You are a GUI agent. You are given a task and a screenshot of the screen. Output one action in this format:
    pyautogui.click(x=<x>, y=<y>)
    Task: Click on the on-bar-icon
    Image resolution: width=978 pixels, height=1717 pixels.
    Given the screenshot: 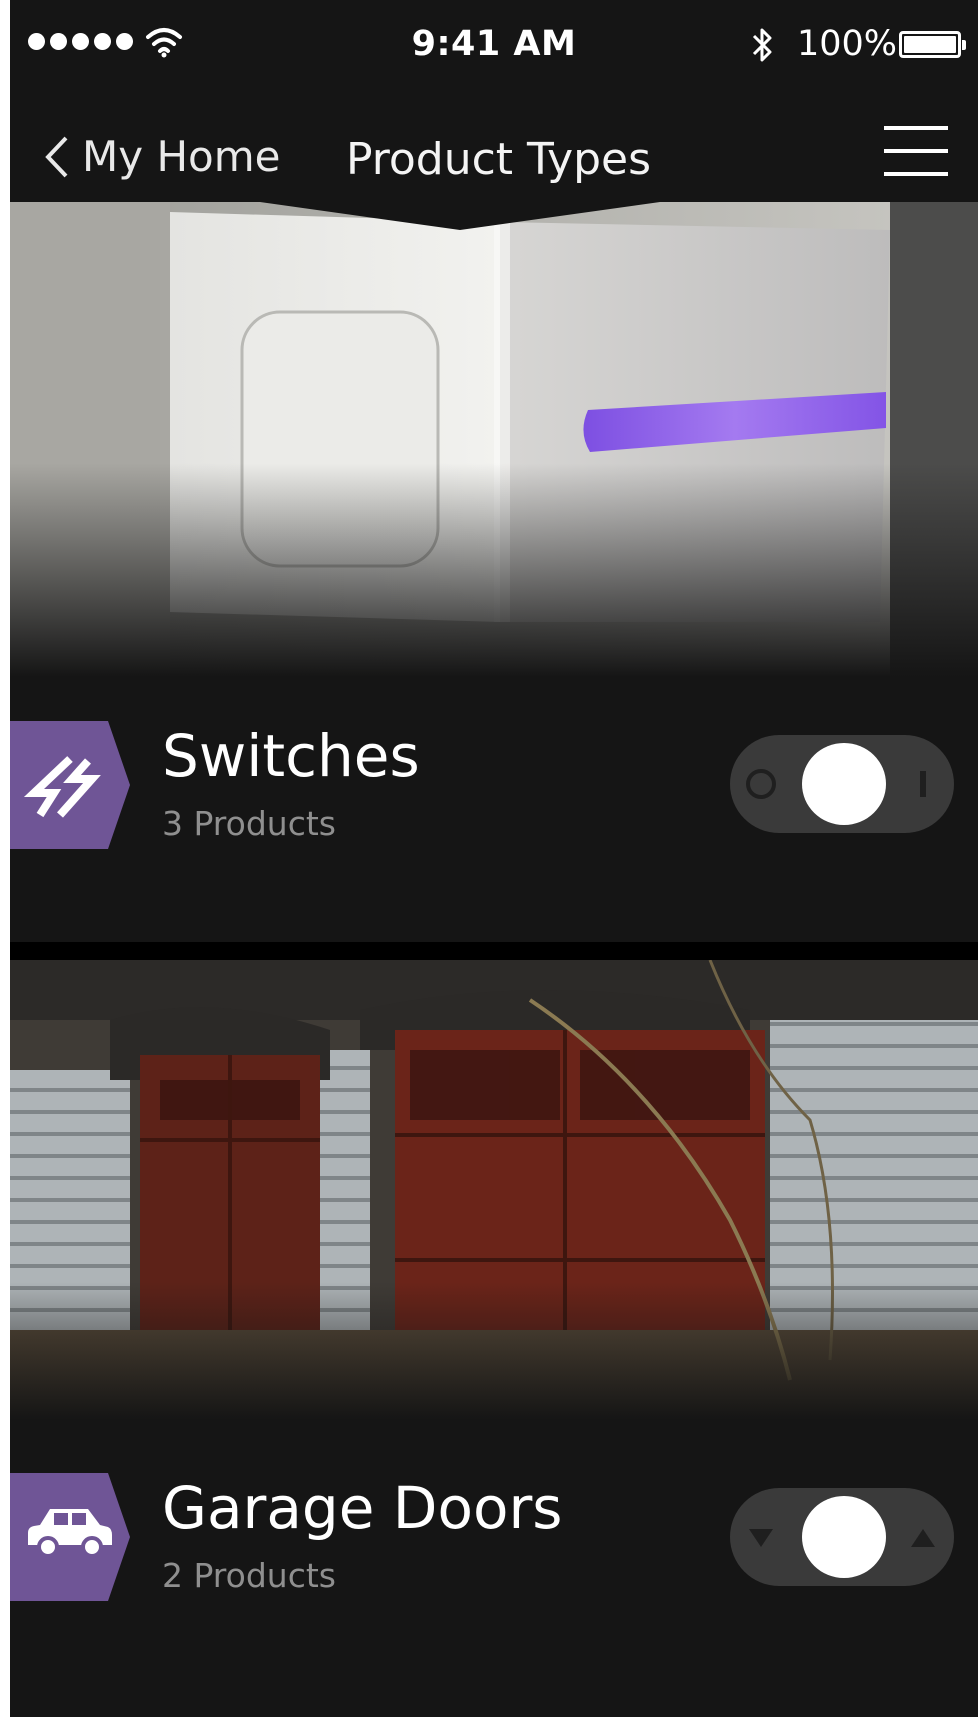 What is the action you would take?
    pyautogui.click(x=923, y=784)
    